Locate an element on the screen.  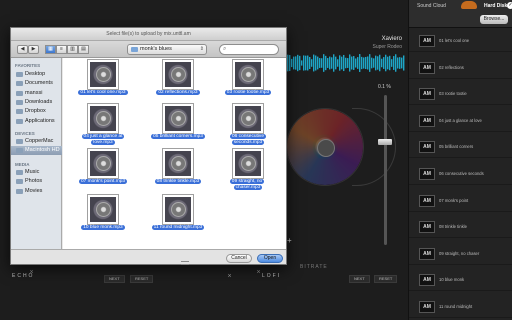
playlist-item-label: 08 trinkle tinkle is located at coordinates (453, 227).